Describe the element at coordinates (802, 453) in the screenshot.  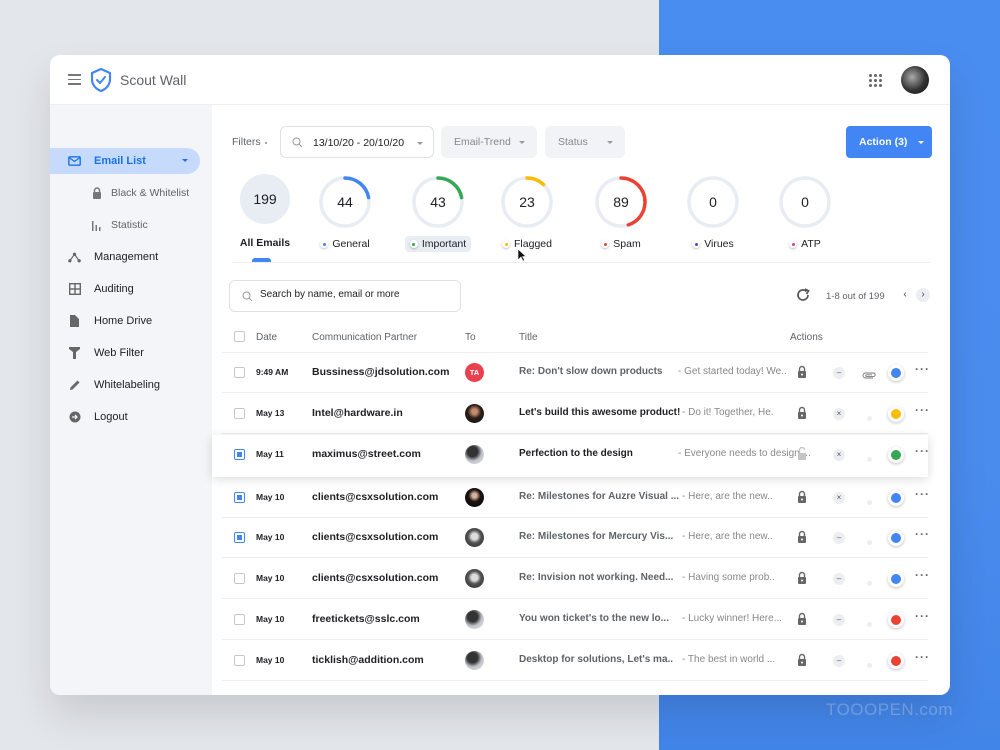
I see `unlock-icon` at that location.